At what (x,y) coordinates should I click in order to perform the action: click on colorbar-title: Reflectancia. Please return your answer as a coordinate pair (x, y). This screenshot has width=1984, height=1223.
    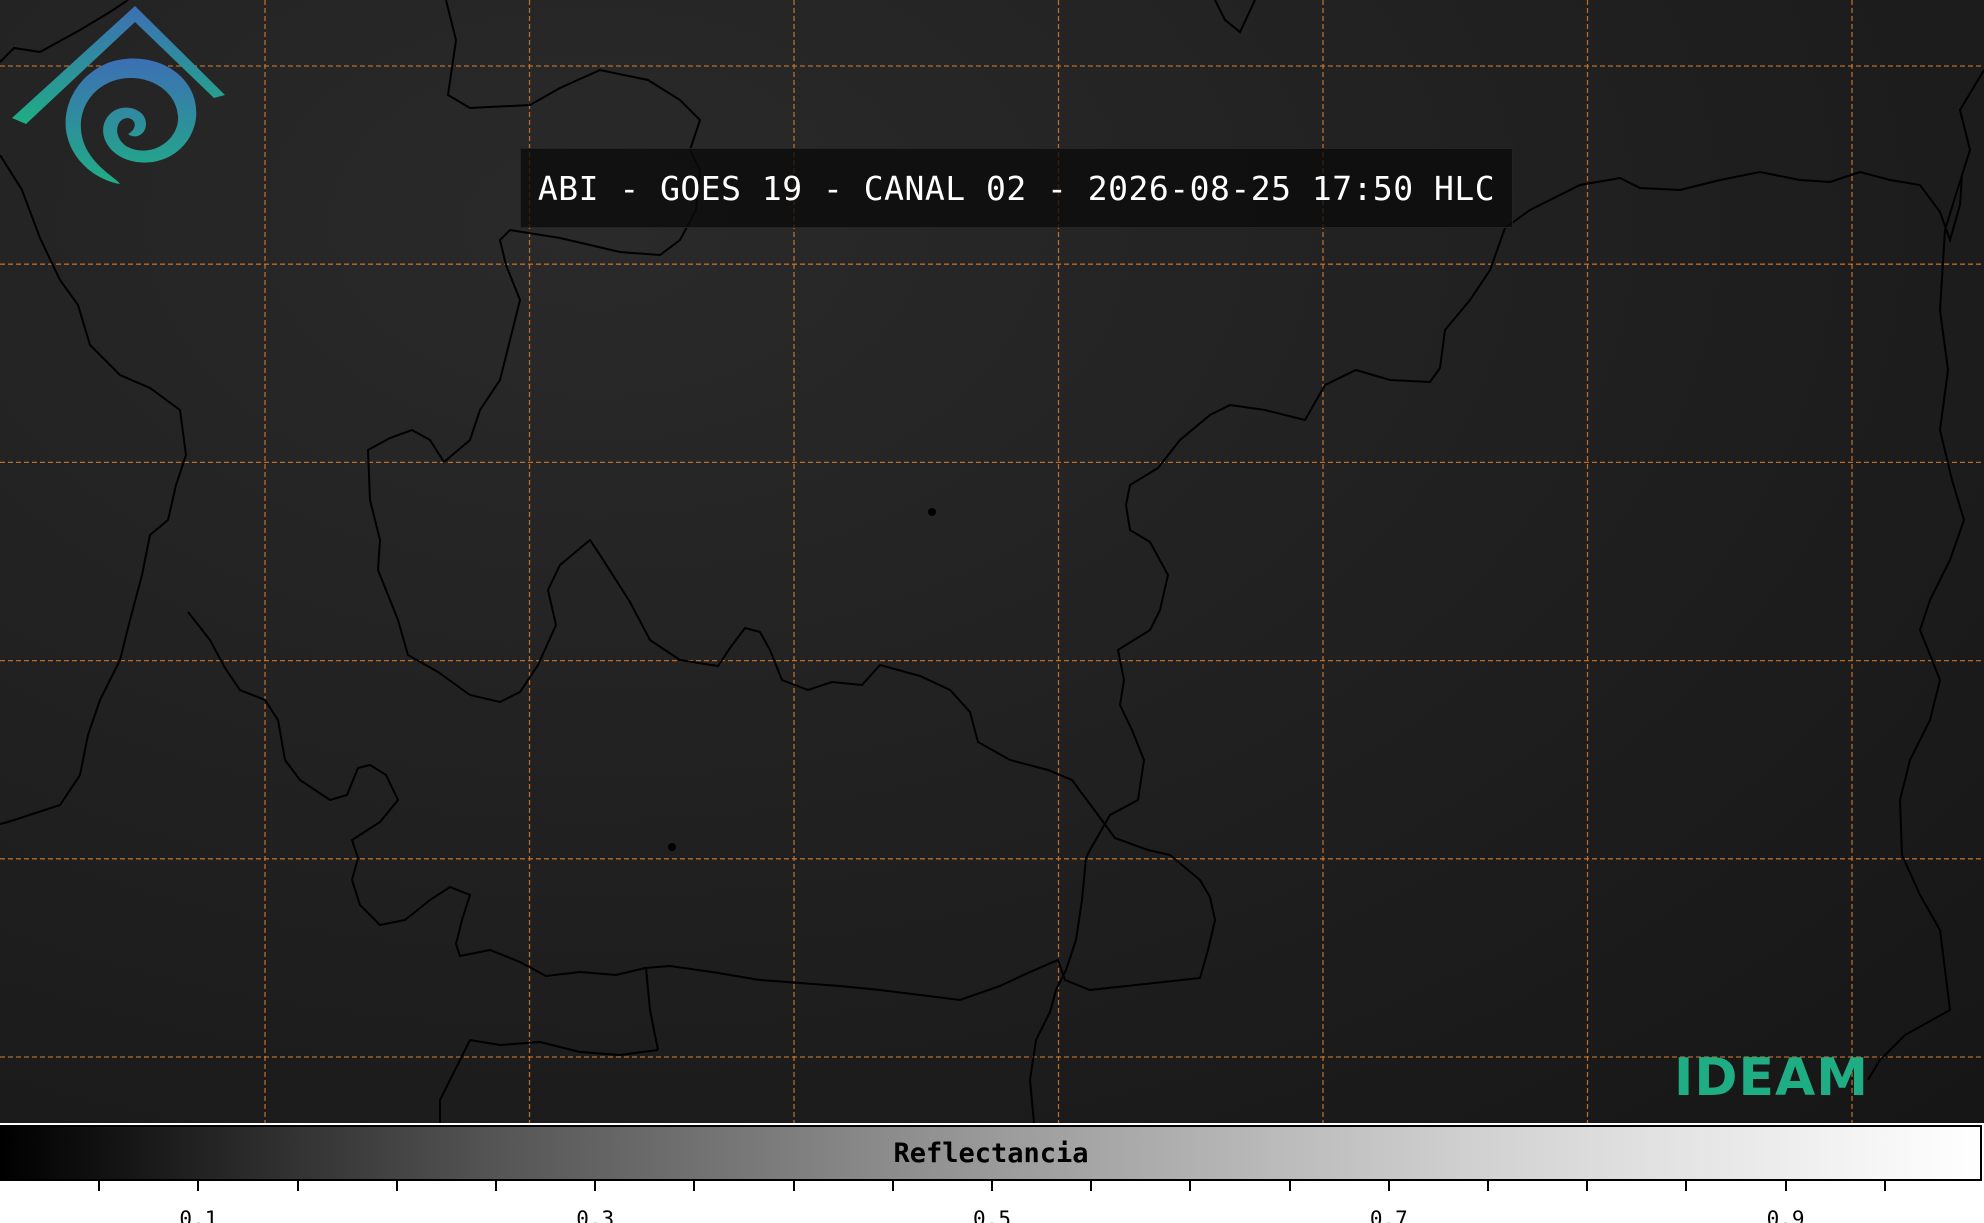
    Looking at the image, I should click on (991, 1153).